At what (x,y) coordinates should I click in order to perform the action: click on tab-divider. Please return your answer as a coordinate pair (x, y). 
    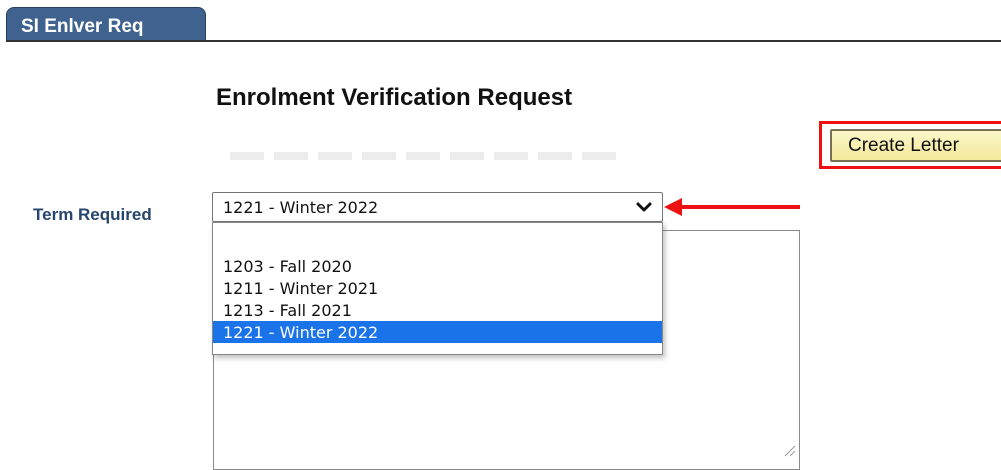
    Looking at the image, I should click on (503, 41).